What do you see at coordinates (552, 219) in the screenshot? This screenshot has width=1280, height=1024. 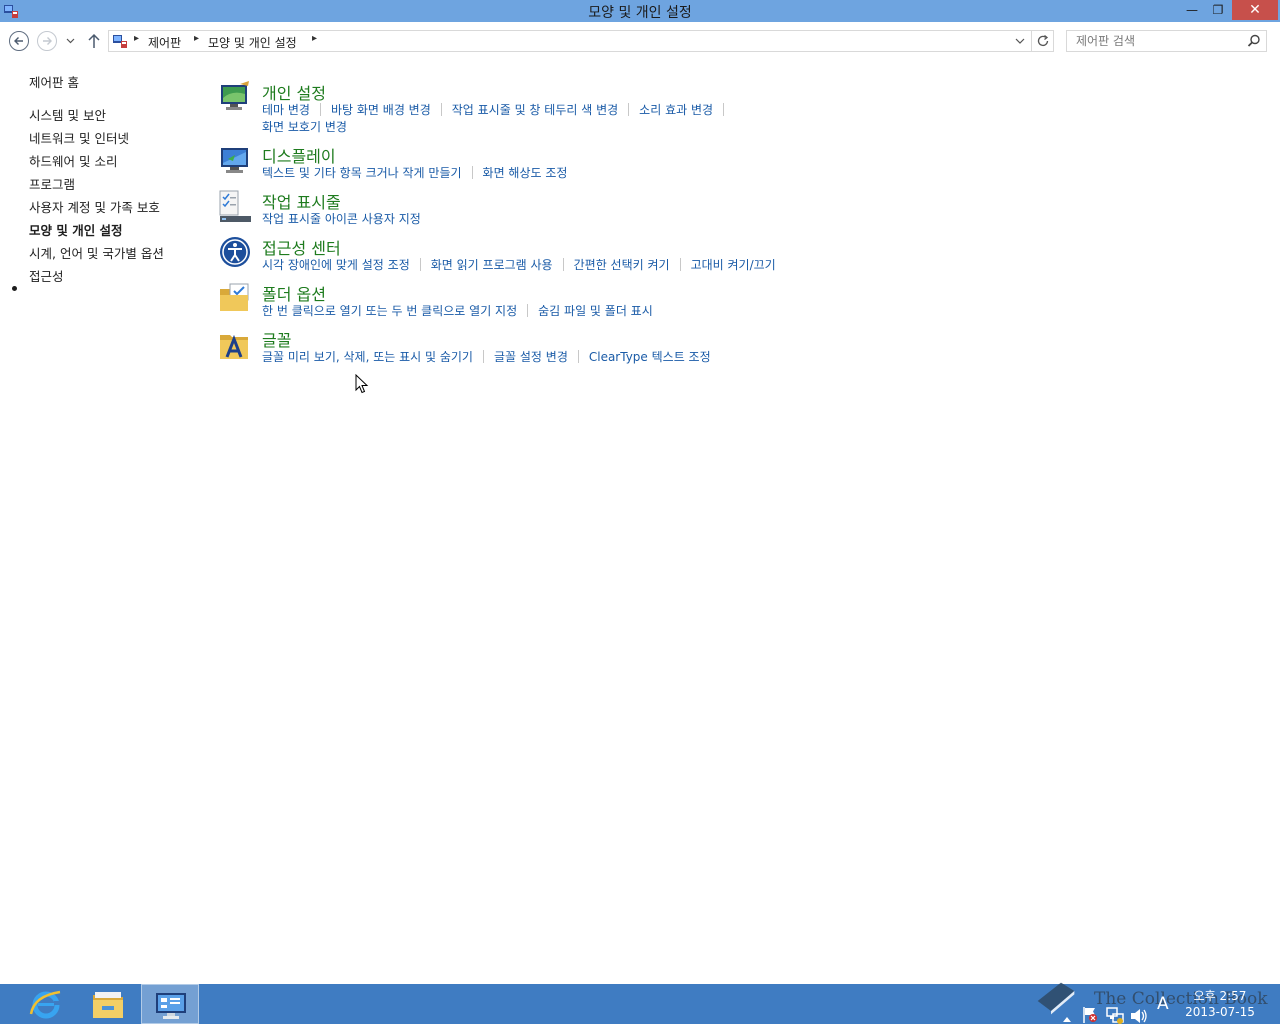 I see `taskbar-links: 작업 표시줄 아이콘 사용자 지정` at bounding box center [552, 219].